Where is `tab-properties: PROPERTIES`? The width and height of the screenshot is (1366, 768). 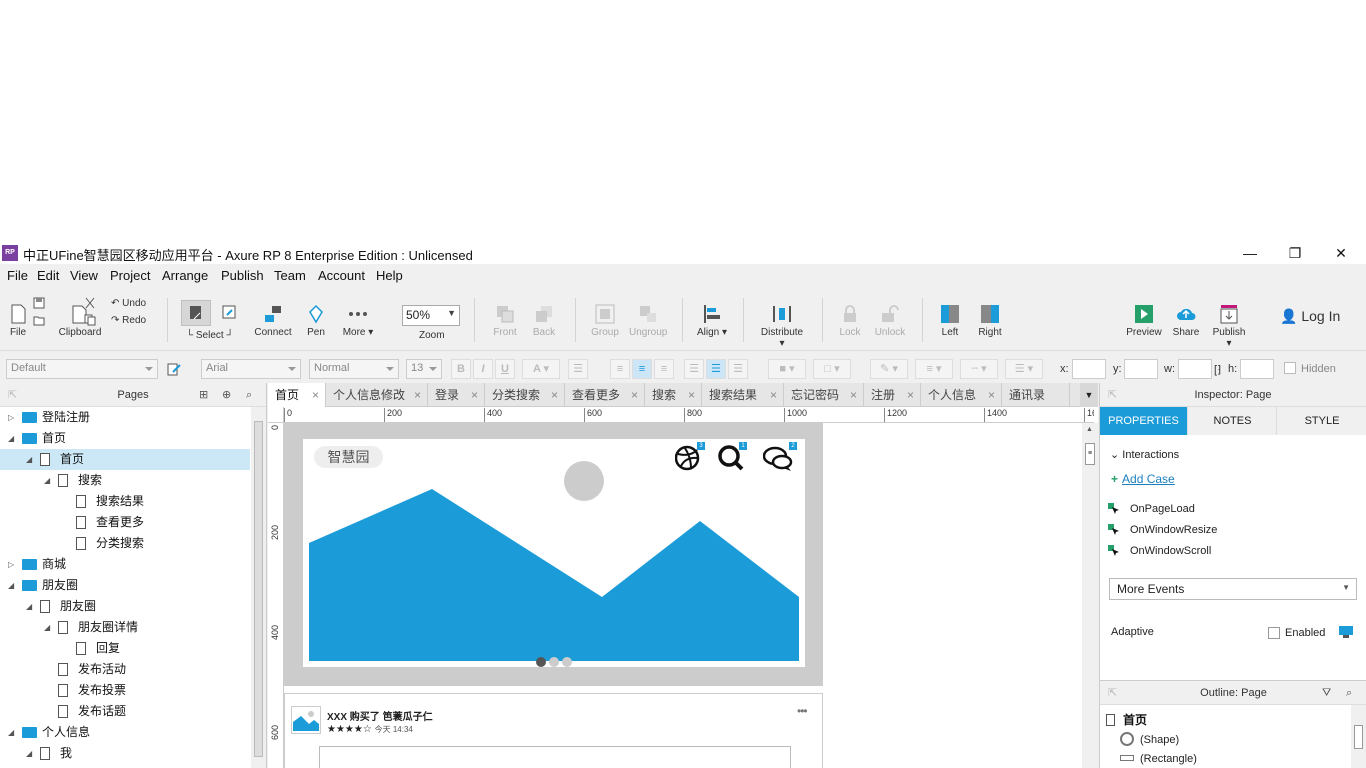
tab-properties: PROPERTIES is located at coordinates (1144, 421).